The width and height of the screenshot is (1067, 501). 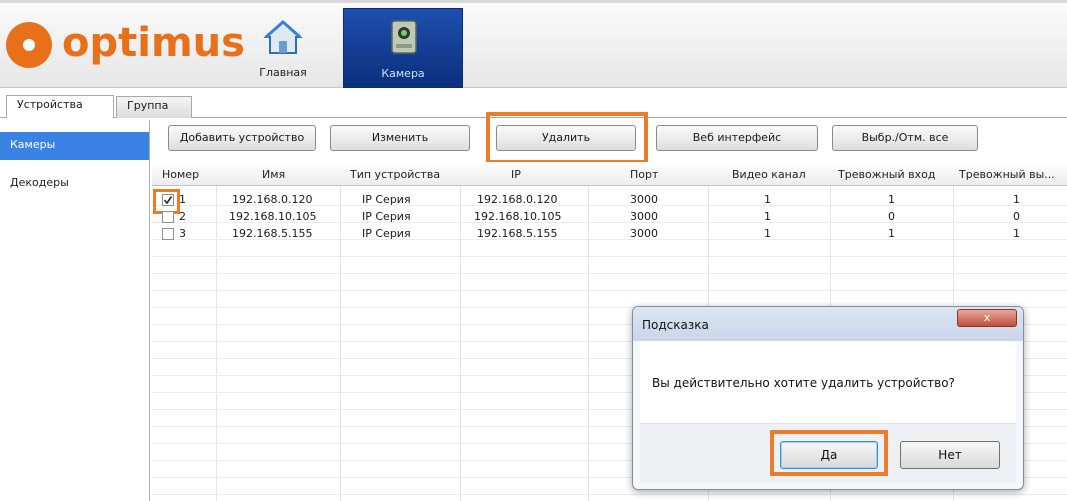 What do you see at coordinates (29, 45) in the screenshot?
I see `optimus-logo-icon` at bounding box center [29, 45].